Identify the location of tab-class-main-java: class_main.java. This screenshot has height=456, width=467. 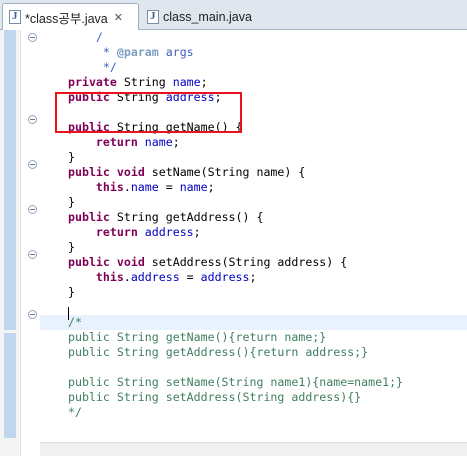
(201, 16).